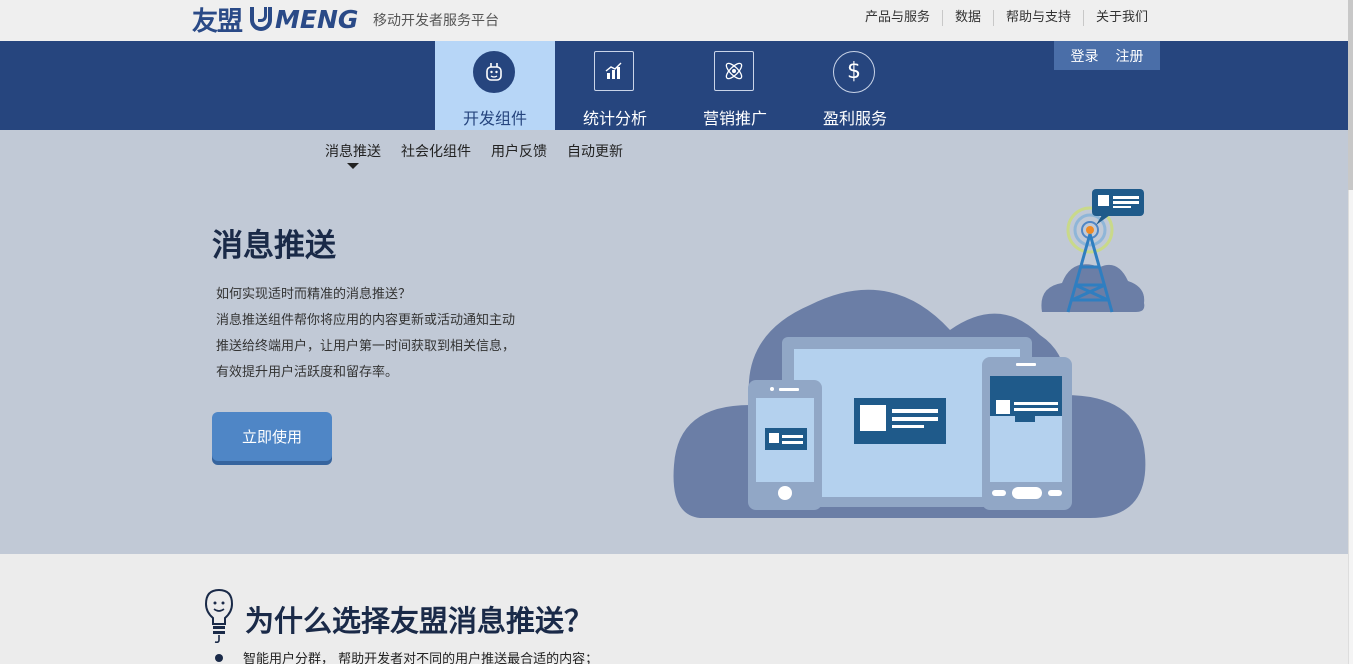 This screenshot has height=664, width=1353. I want to click on use-now-button: 立即使用, so click(272, 436).